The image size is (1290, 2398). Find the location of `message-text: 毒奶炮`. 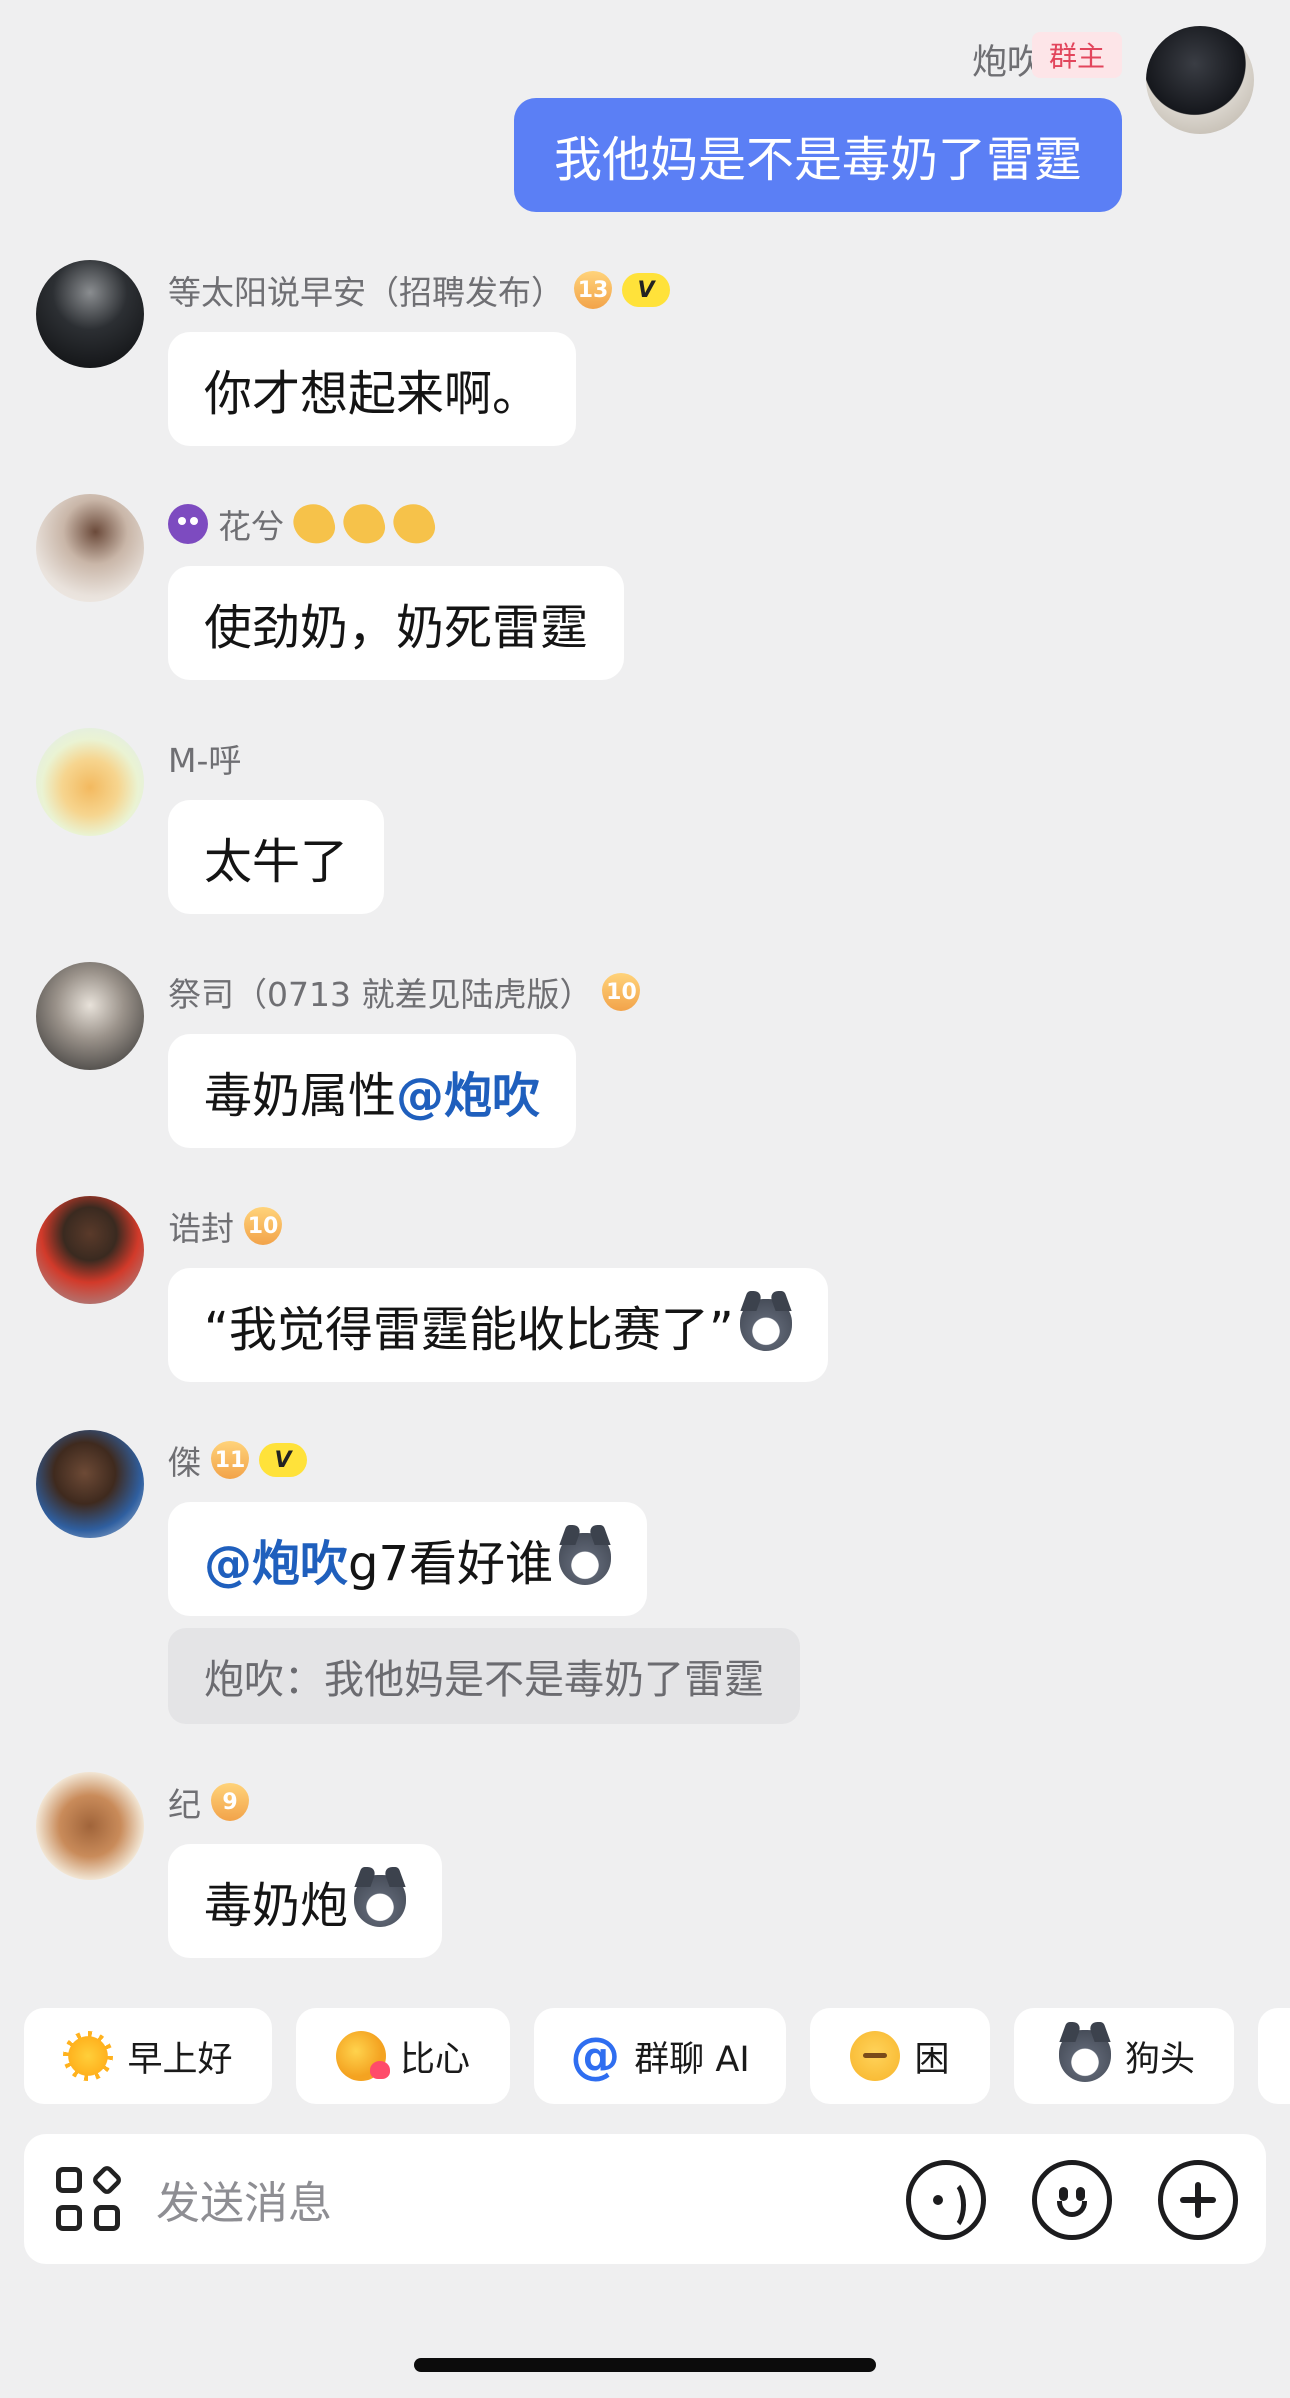

message-text: 毒奶炮 is located at coordinates (276, 1906).